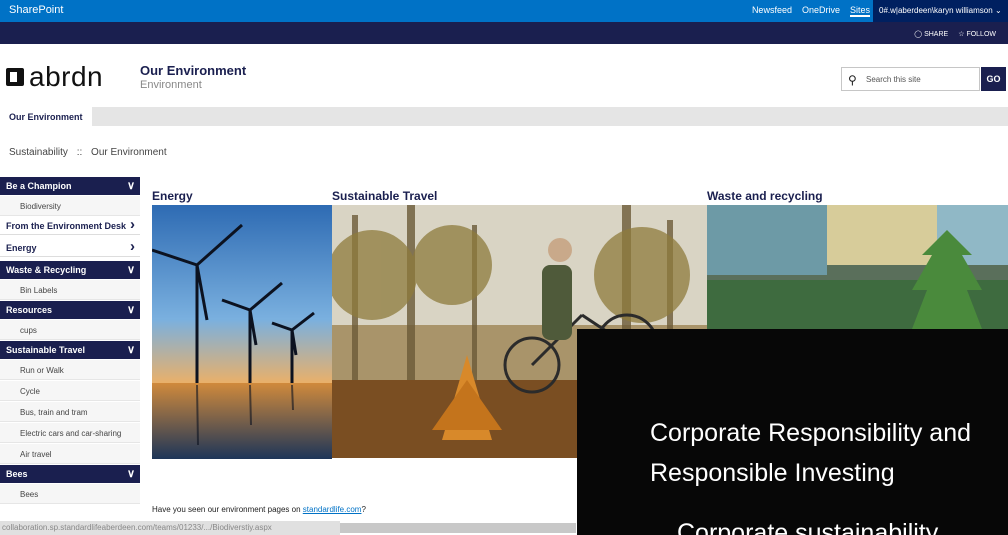 This screenshot has height=535, width=1008. What do you see at coordinates (772, 473) in the screenshot?
I see `overlay-line-2: Responsible Investing` at bounding box center [772, 473].